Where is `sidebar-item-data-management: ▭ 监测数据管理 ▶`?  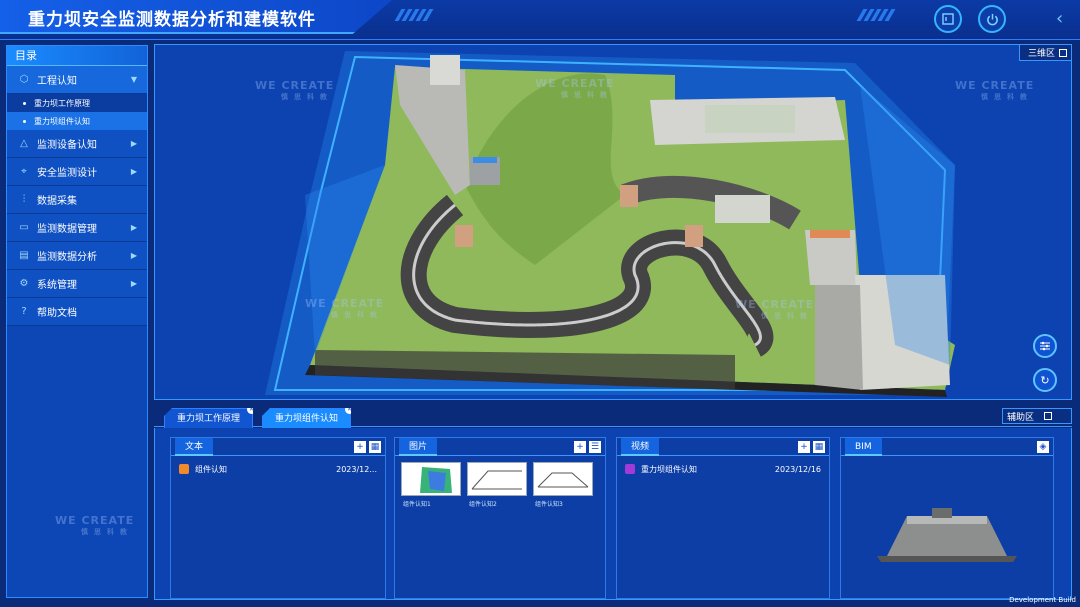
sidebar-item-data-management: ▭ 监测数据管理 ▶ is located at coordinates (77, 228).